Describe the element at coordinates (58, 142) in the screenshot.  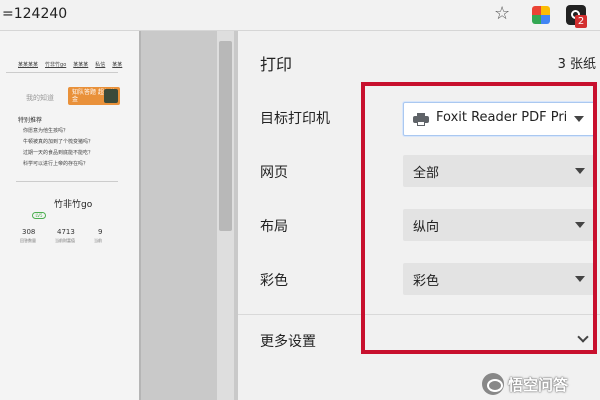
I see `preview-question: 牛顿被真的加到了个梳变猪吗？` at that location.